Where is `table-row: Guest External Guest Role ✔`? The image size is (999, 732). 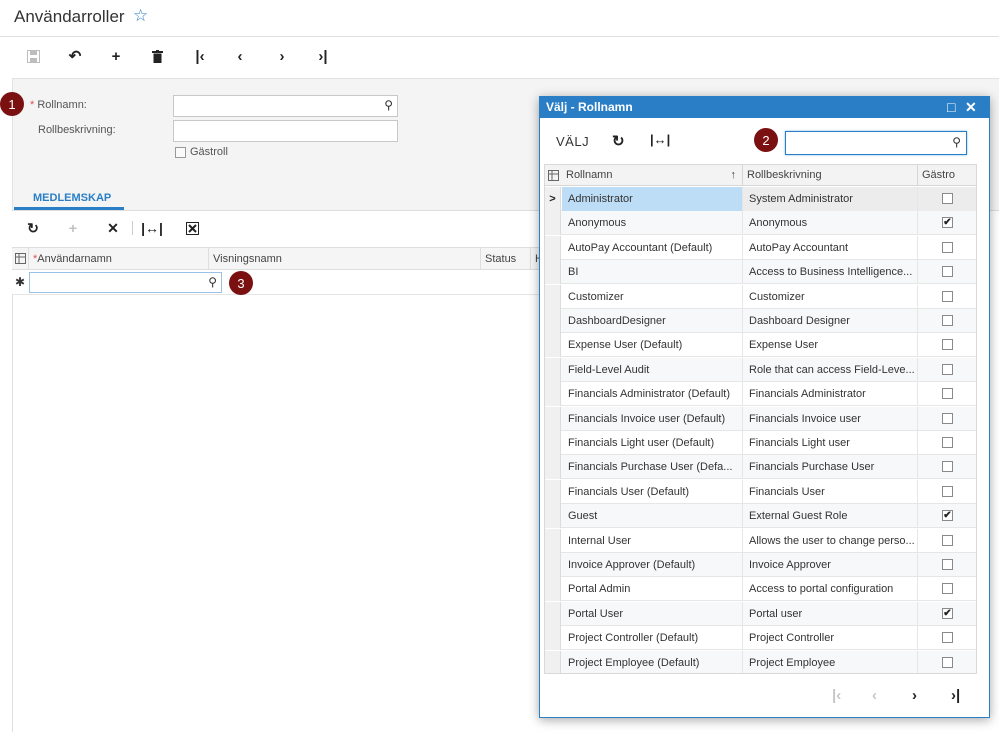
table-row: Guest External Guest Role ✔ is located at coordinates (760, 516).